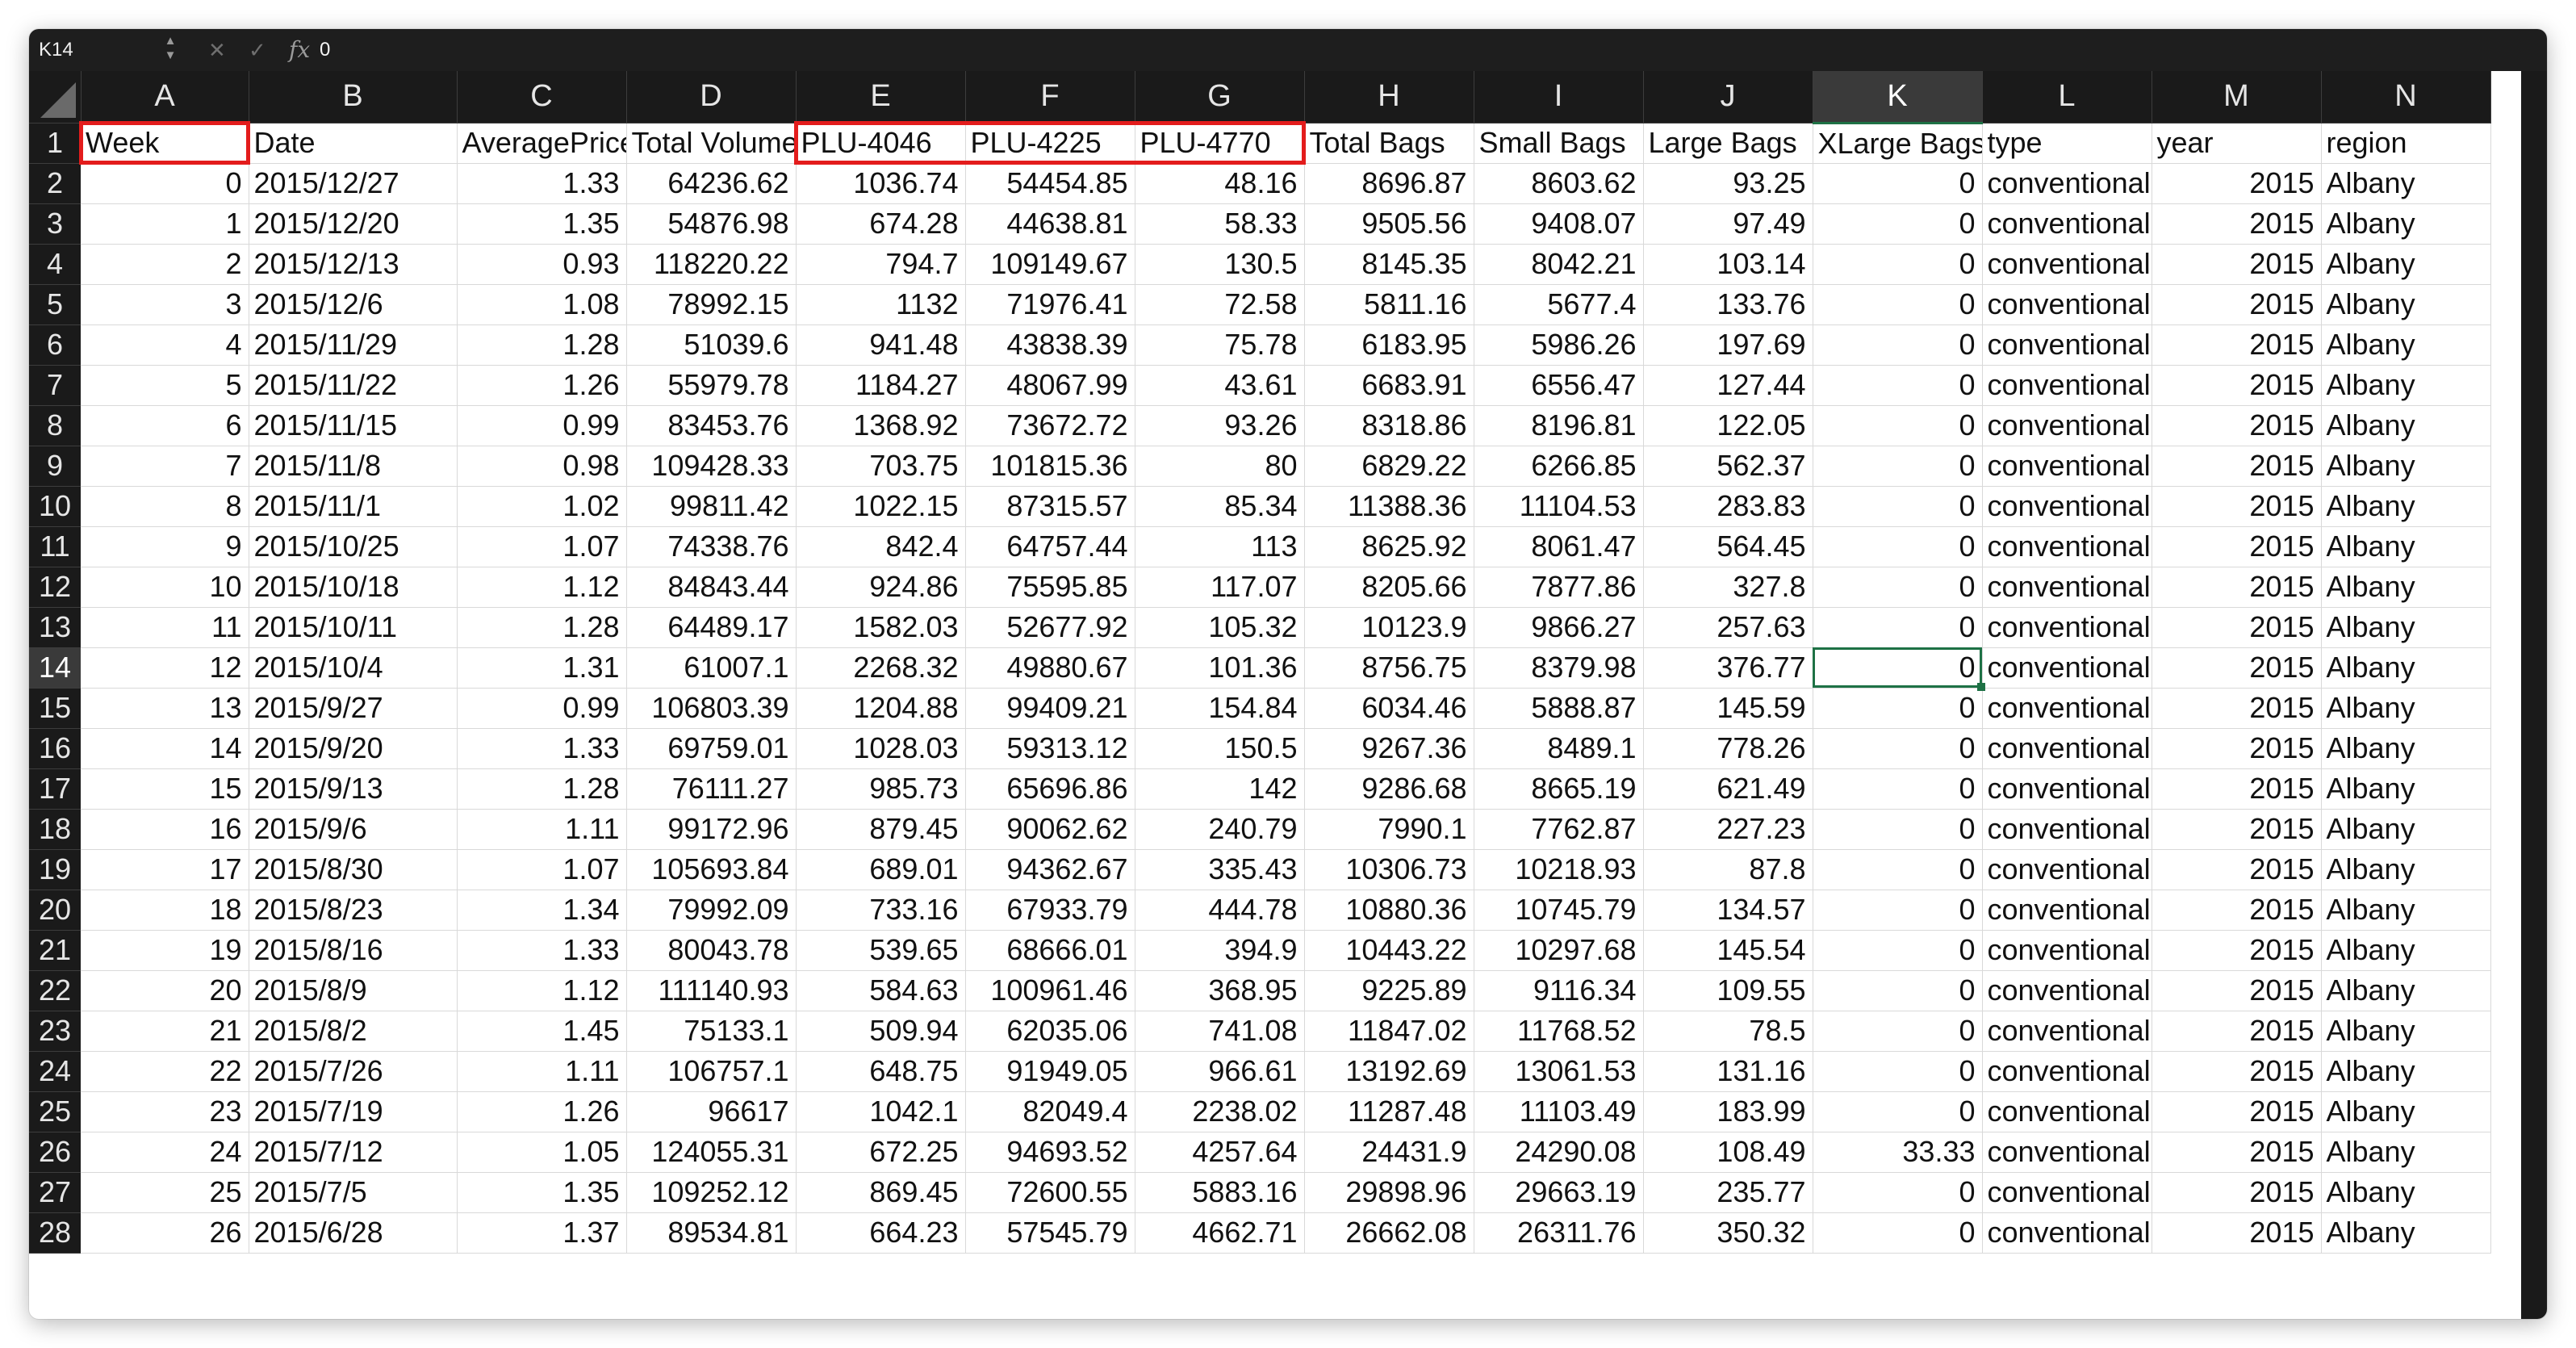  What do you see at coordinates (1220, 1072) in the screenshot?
I see `cell: 966.61` at bounding box center [1220, 1072].